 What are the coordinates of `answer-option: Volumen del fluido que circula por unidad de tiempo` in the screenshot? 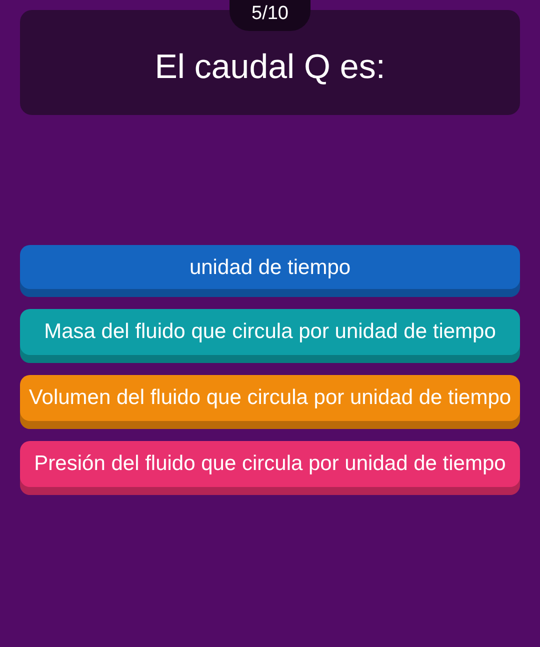 It's located at (270, 402).